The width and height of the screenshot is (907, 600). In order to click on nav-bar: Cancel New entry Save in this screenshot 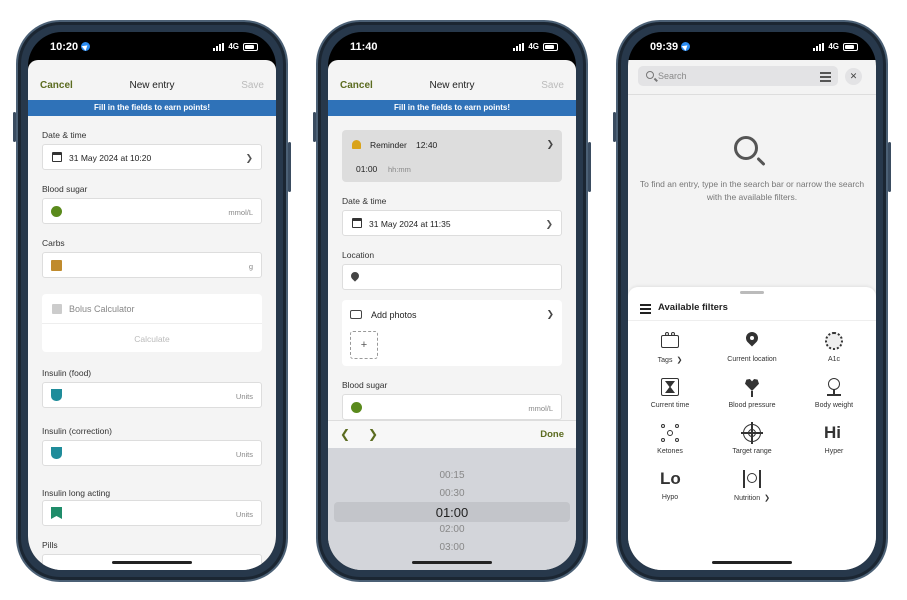, I will do `click(152, 86)`.